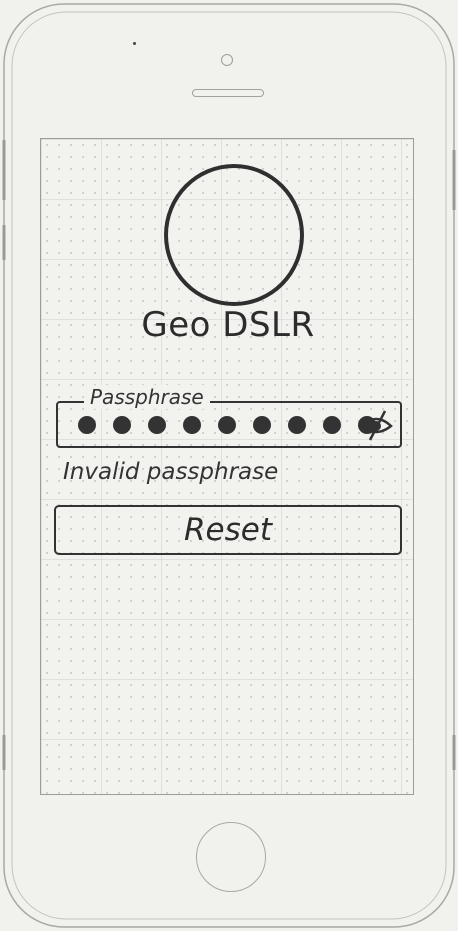  Describe the element at coordinates (231, 857) in the screenshot. I see `home-button` at that location.